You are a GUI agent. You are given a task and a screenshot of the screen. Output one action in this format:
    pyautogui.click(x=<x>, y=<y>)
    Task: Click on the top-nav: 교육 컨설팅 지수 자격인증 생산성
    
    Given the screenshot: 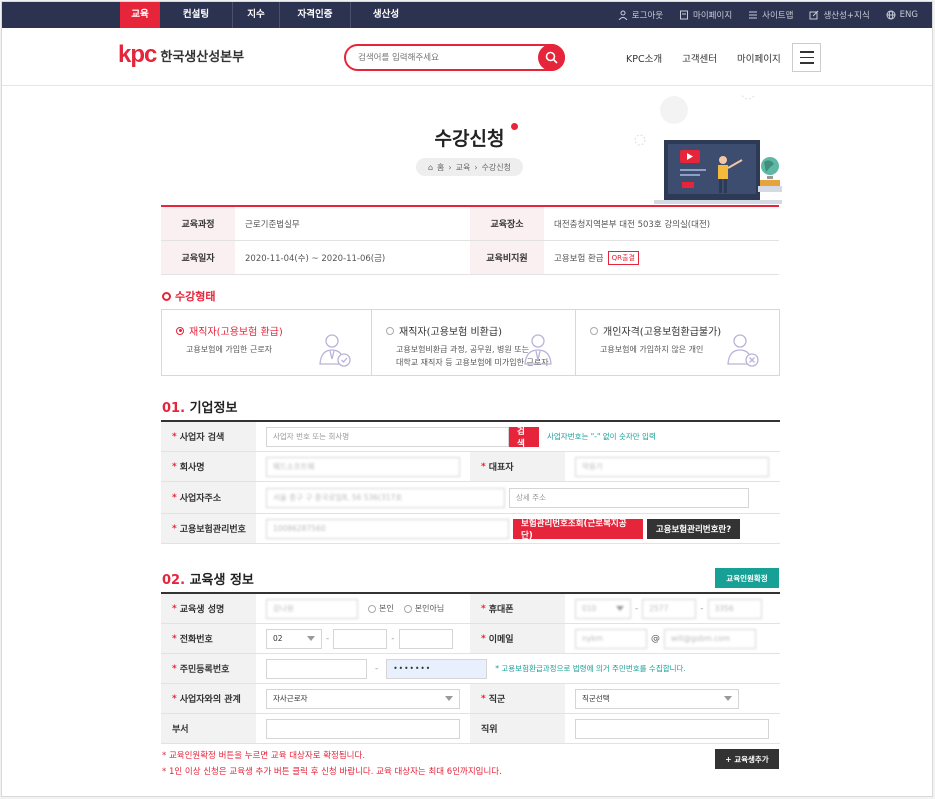 What is the action you would take?
    pyautogui.click(x=270, y=15)
    